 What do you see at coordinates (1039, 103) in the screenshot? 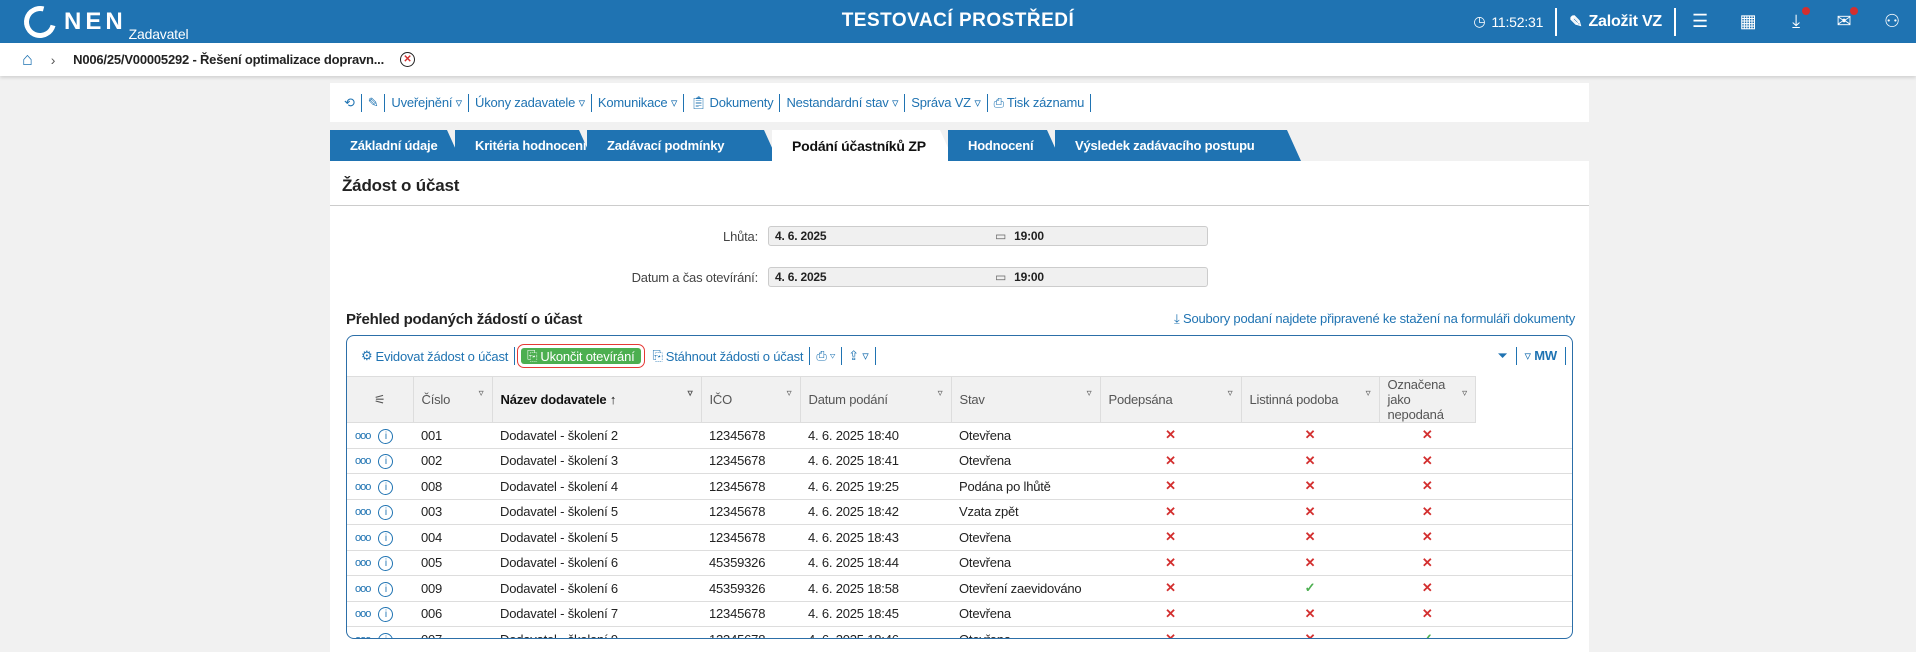
I see `menu-tisk-zaznamu: ⎙ Tisk záznamu` at bounding box center [1039, 103].